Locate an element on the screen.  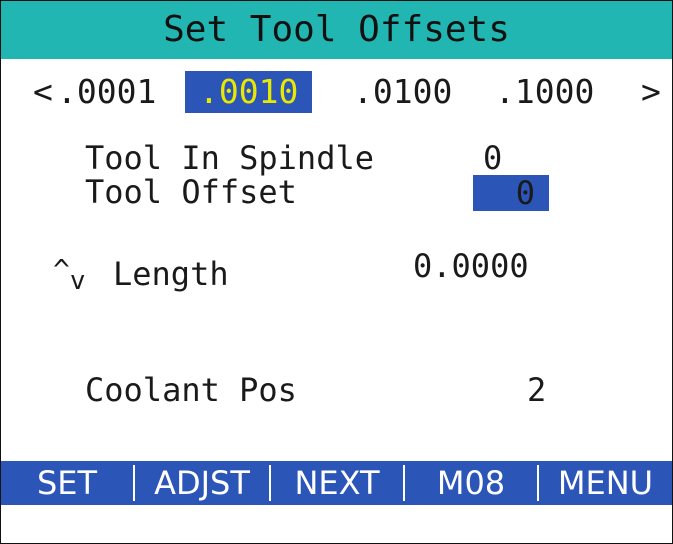
down-arrow-icon: v is located at coordinates (77, 281).